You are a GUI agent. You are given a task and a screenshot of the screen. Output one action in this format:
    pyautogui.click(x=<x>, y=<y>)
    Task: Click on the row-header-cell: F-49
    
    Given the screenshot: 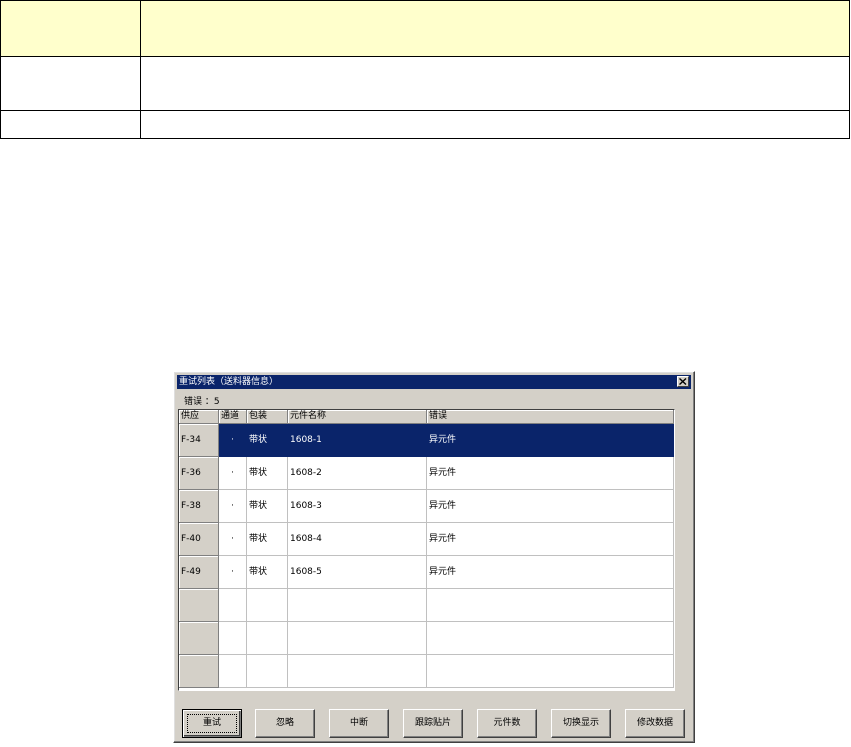 What is the action you would take?
    pyautogui.click(x=199, y=572)
    